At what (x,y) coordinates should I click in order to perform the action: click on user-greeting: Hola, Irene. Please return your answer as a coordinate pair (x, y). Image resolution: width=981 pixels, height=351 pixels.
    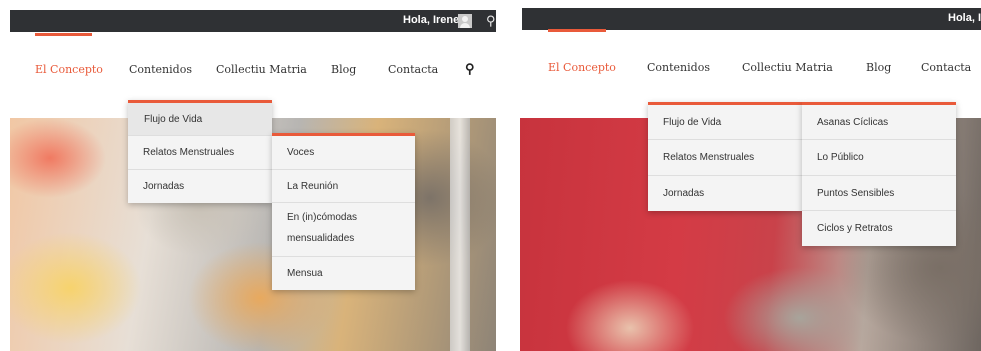
    Looking at the image, I should click on (431, 20).